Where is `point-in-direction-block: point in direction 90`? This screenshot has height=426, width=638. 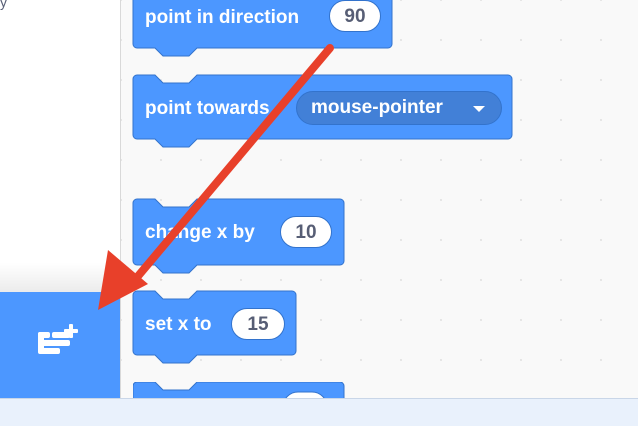 point-in-direction-block: point in direction 90 is located at coordinates (262, 28).